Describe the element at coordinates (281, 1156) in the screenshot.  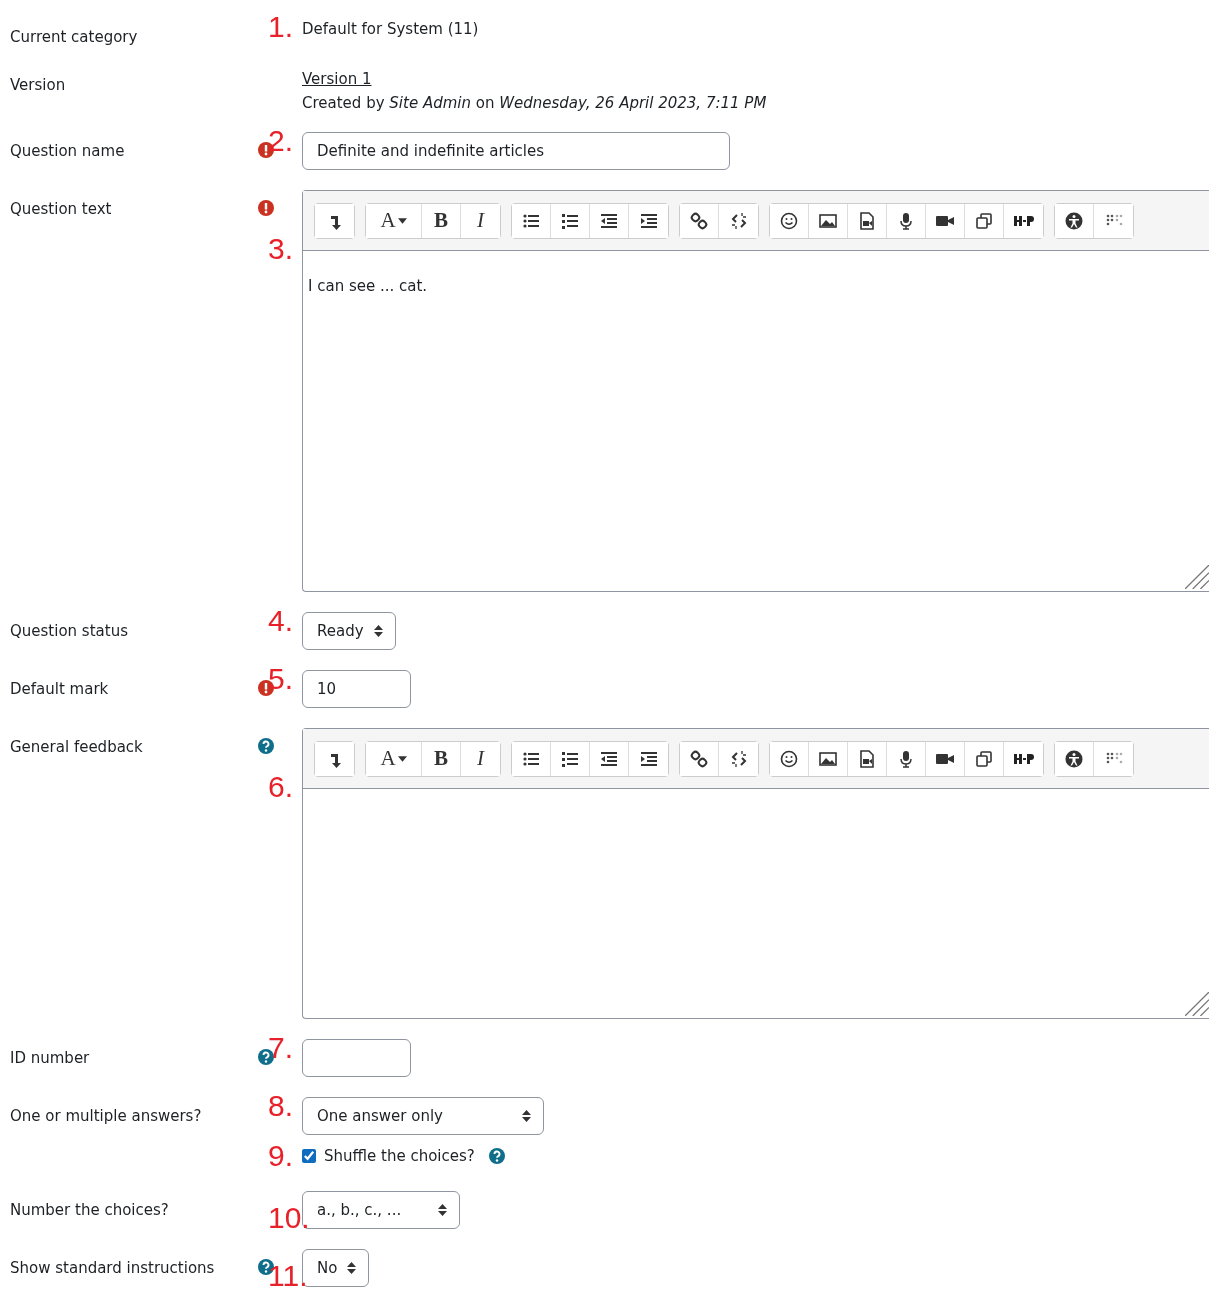
I see `step-number: 9.` at that location.